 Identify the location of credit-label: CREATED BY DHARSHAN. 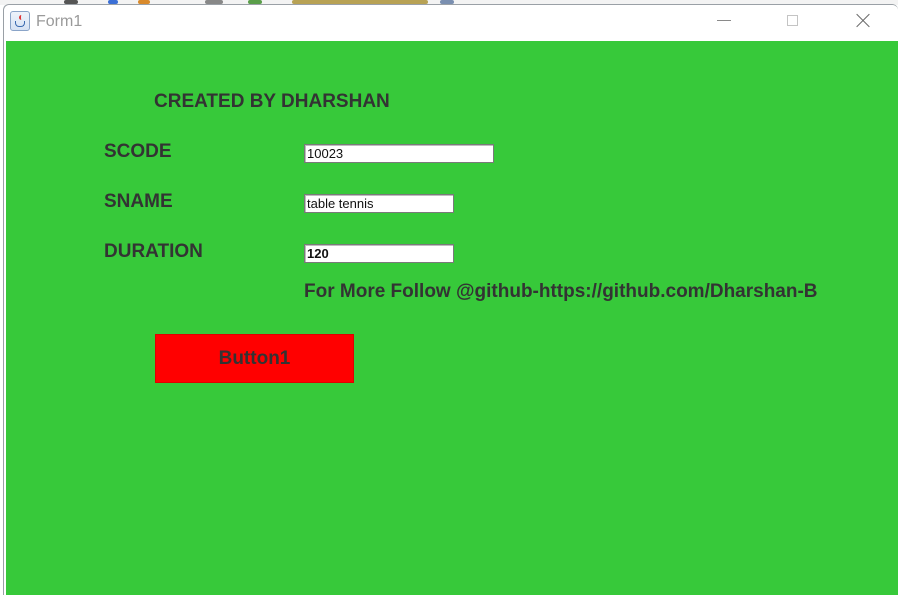
(272, 101).